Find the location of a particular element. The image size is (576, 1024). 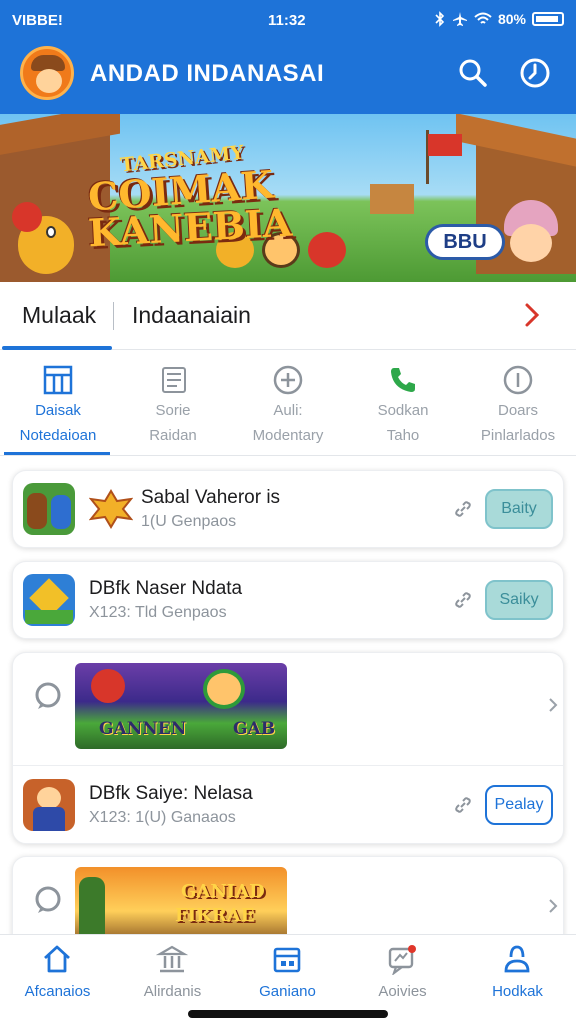

phone-icon is located at coordinates (403, 380).